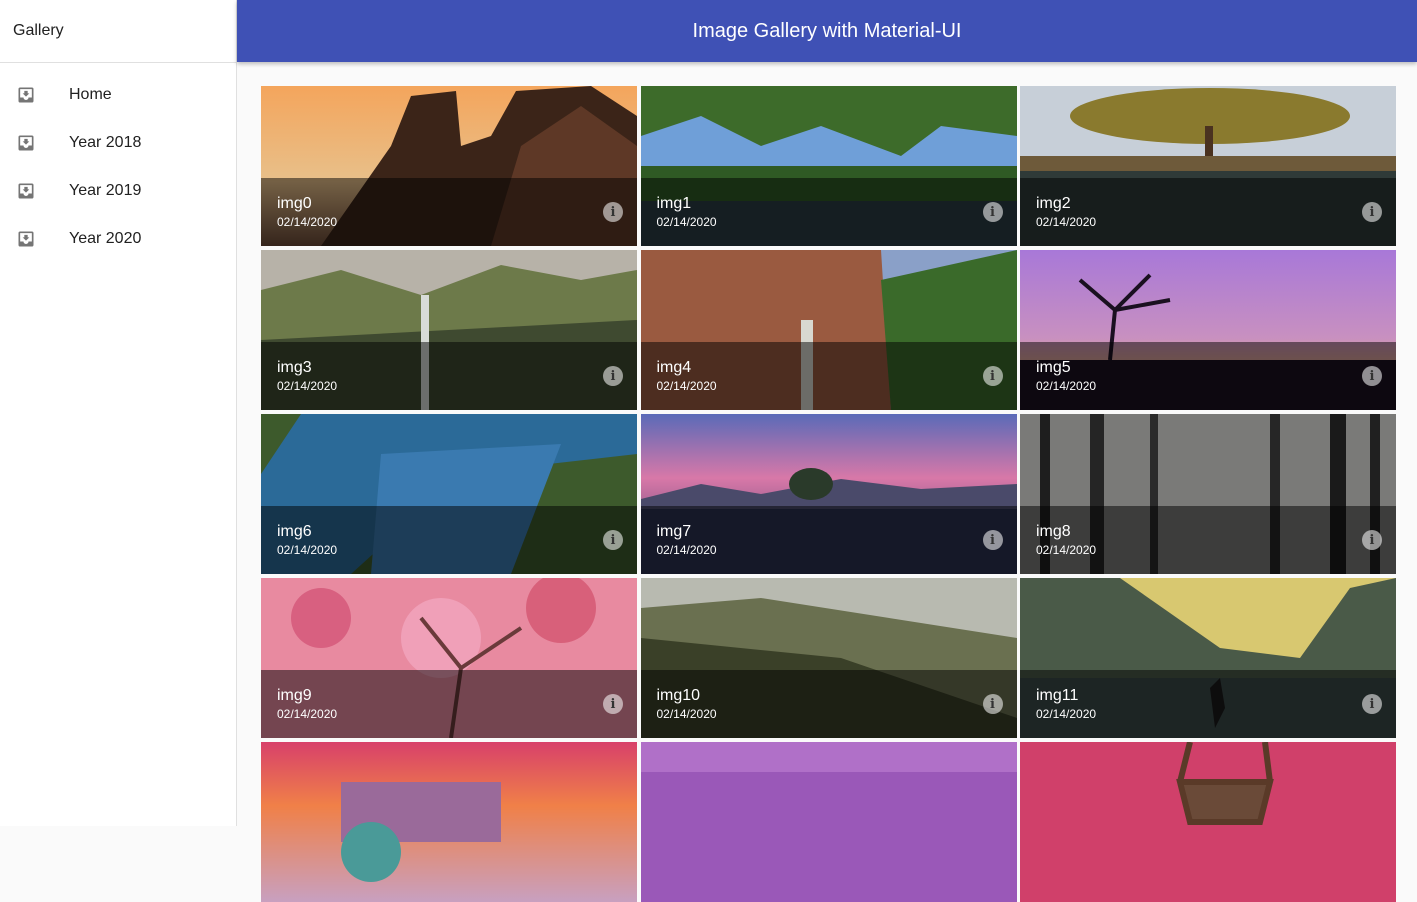 Image resolution: width=1417 pixels, height=902 pixels. What do you see at coordinates (1208, 658) in the screenshot?
I see `image-tile: img11 02/14/2020 i` at bounding box center [1208, 658].